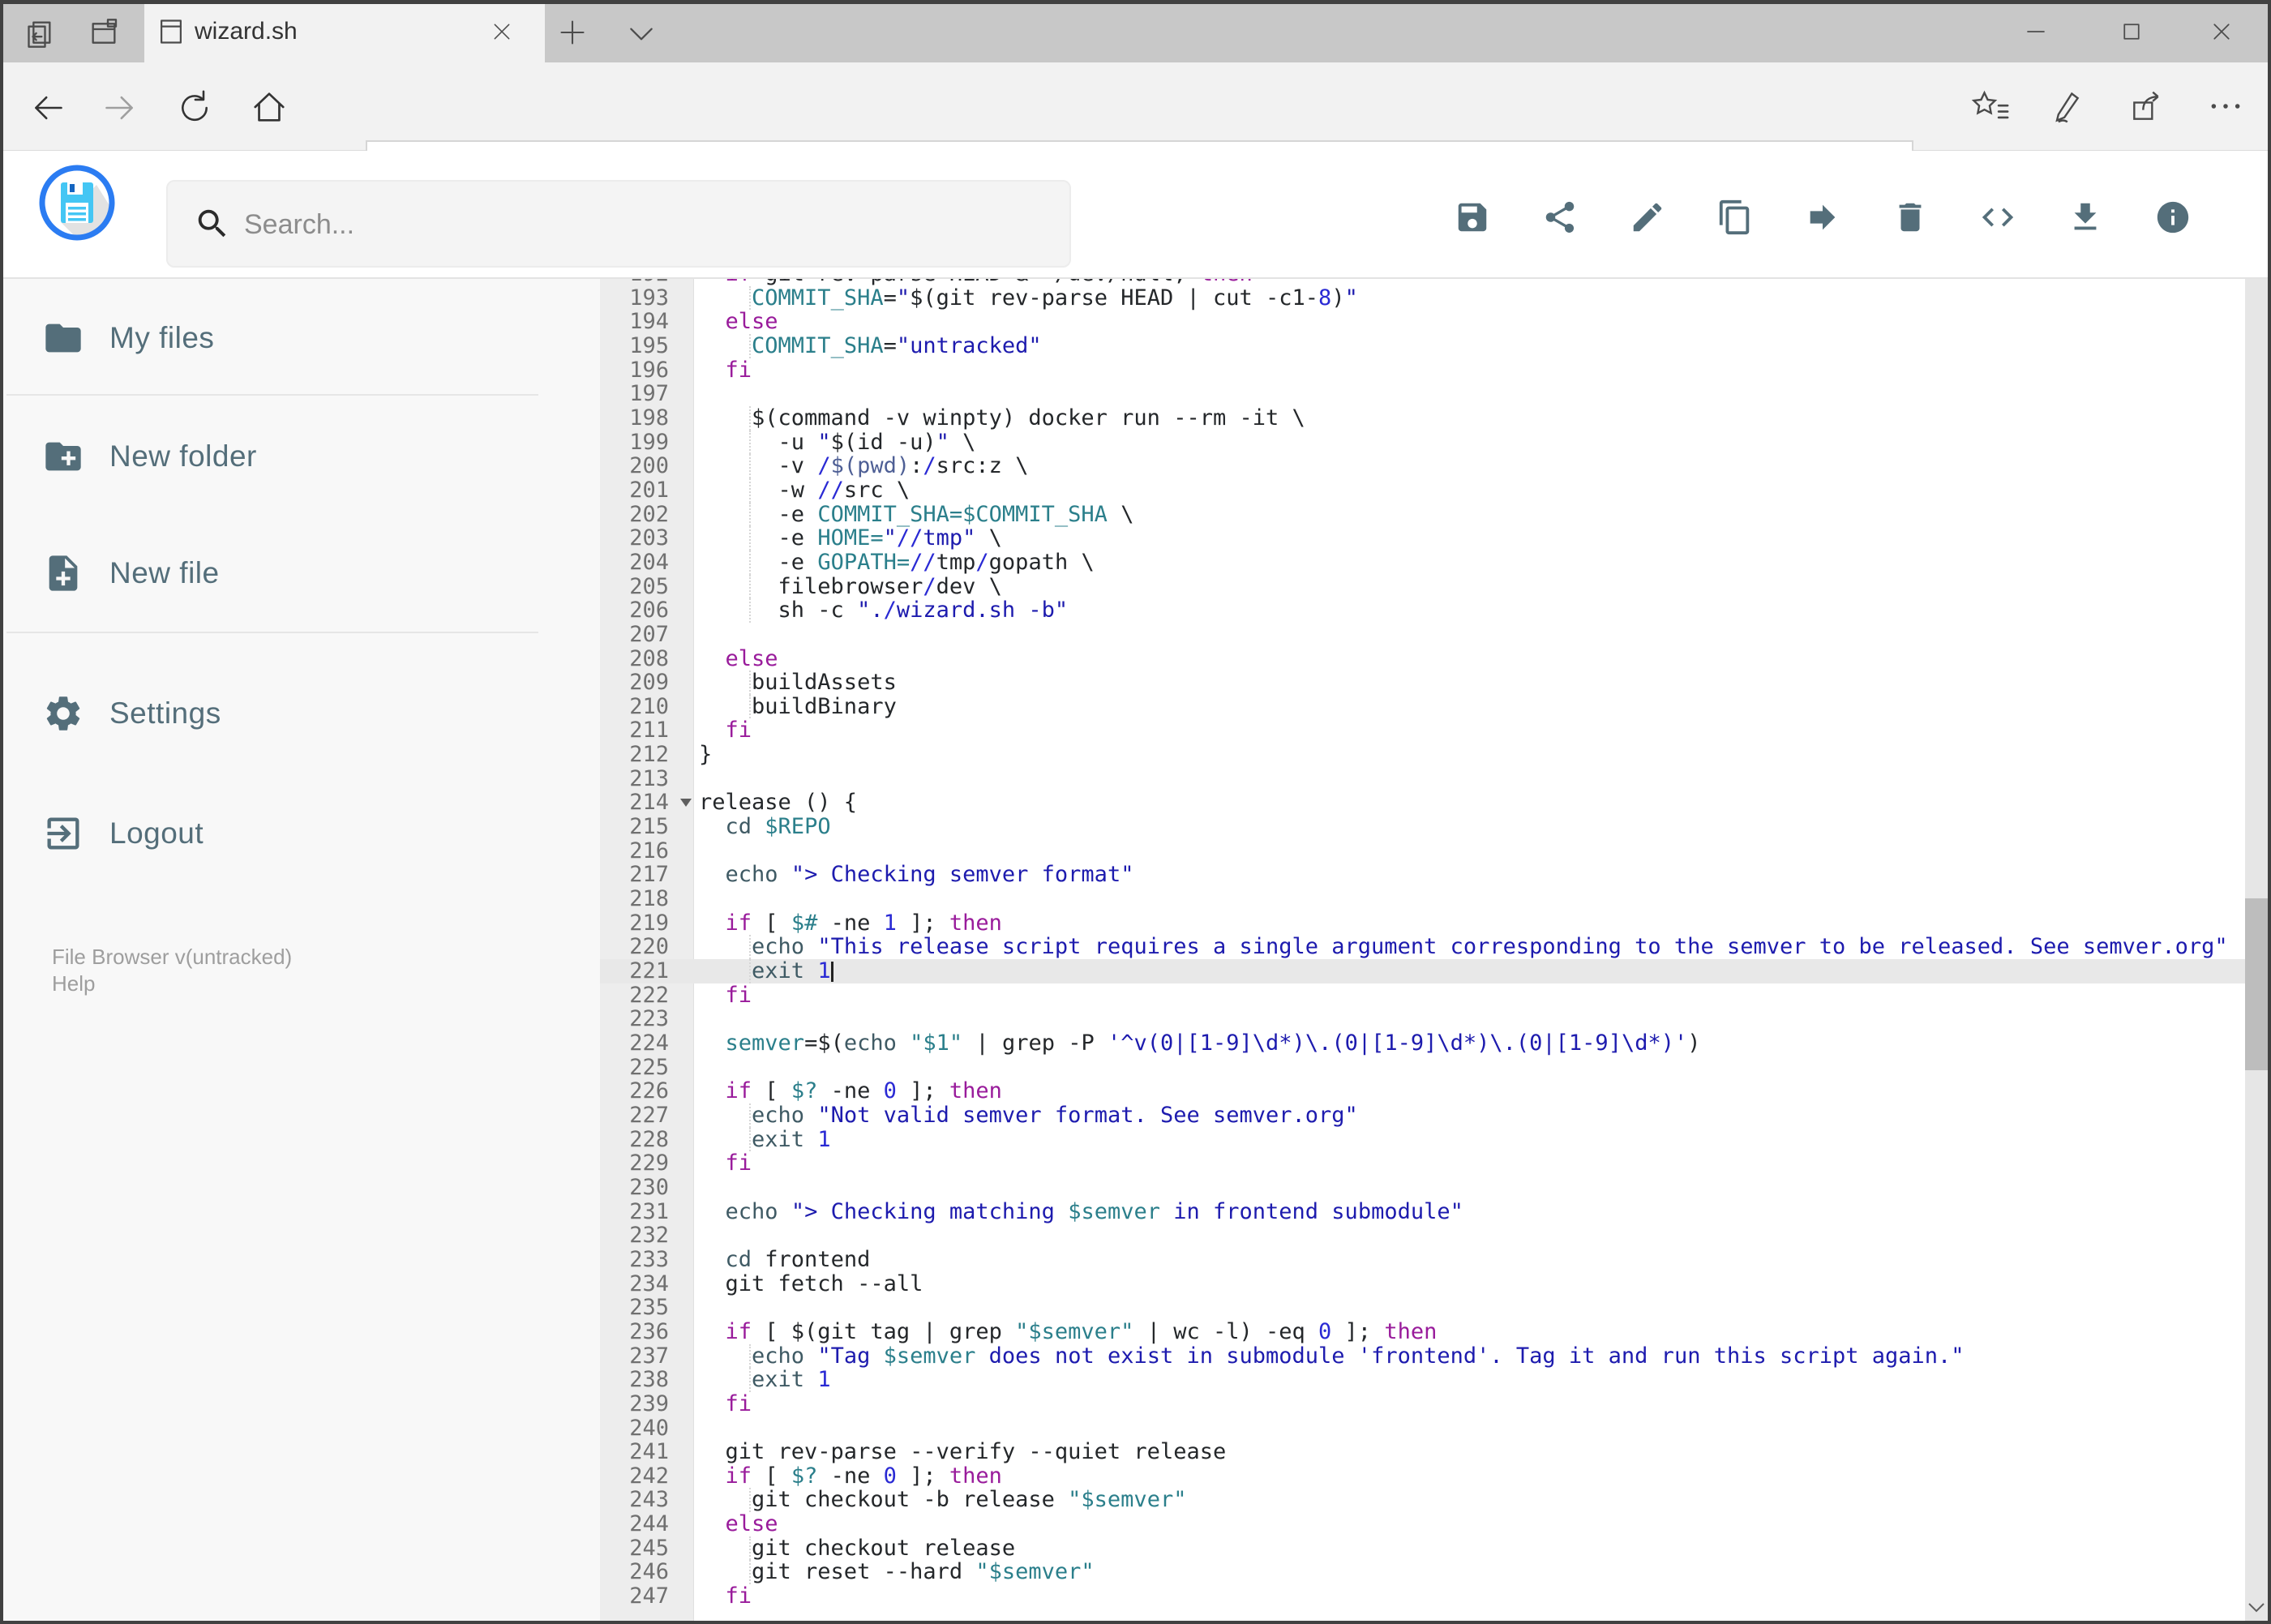 The image size is (2271, 1624). What do you see at coordinates (1422, 1524) in the screenshot?
I see `code-line: 244 else` at bounding box center [1422, 1524].